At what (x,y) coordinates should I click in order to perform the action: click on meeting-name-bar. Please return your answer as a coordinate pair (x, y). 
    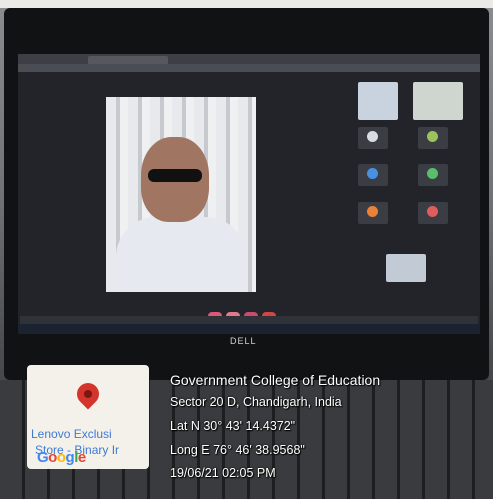
    Looking at the image, I should click on (249, 320).